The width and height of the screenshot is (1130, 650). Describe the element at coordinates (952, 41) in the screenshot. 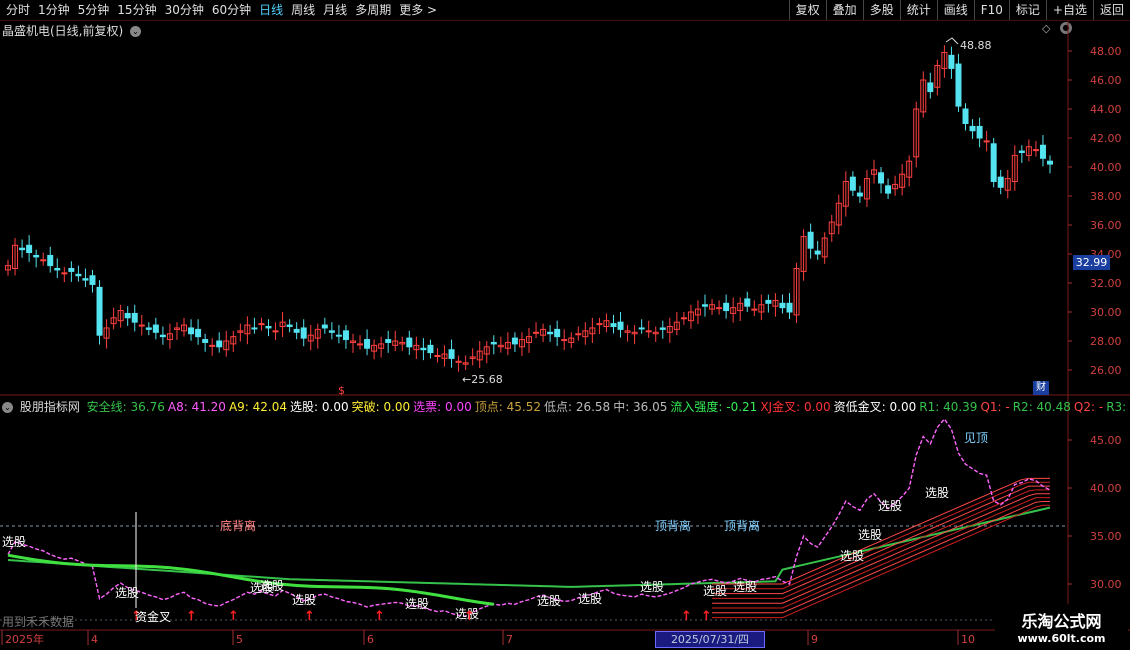

I see `high-marker` at that location.